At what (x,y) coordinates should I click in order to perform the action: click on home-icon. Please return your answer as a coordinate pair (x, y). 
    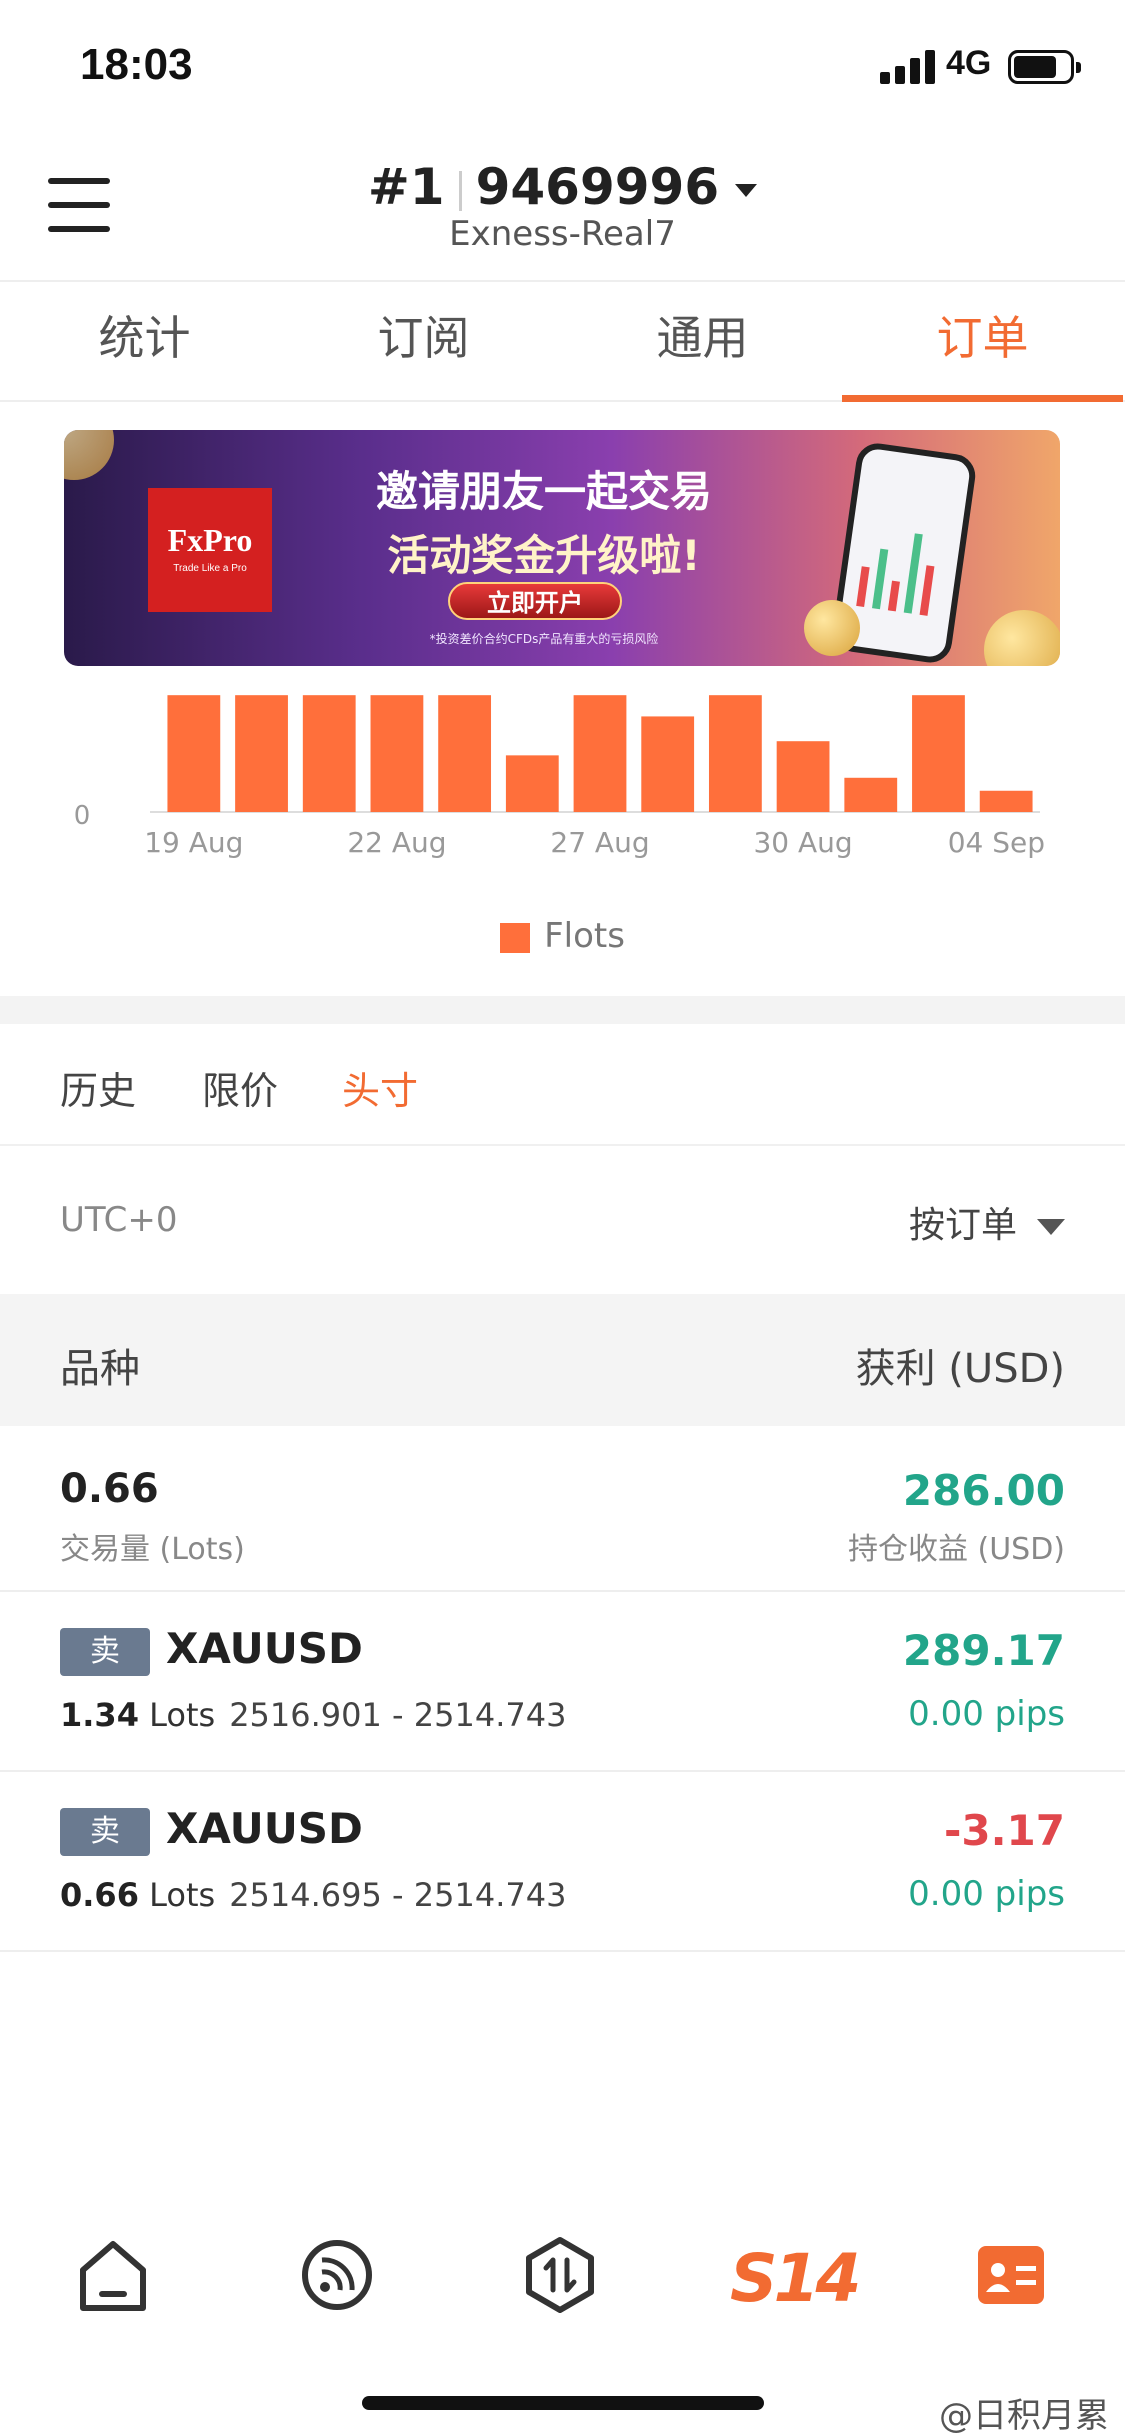
    Looking at the image, I should click on (113, 2275).